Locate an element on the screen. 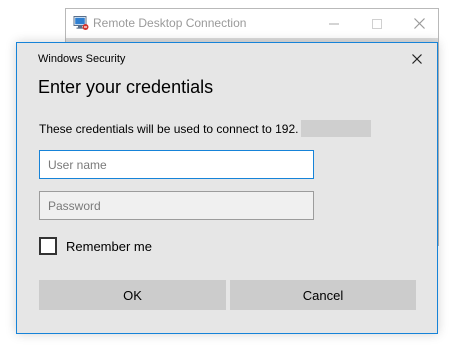  ok-button: OK is located at coordinates (132, 295).